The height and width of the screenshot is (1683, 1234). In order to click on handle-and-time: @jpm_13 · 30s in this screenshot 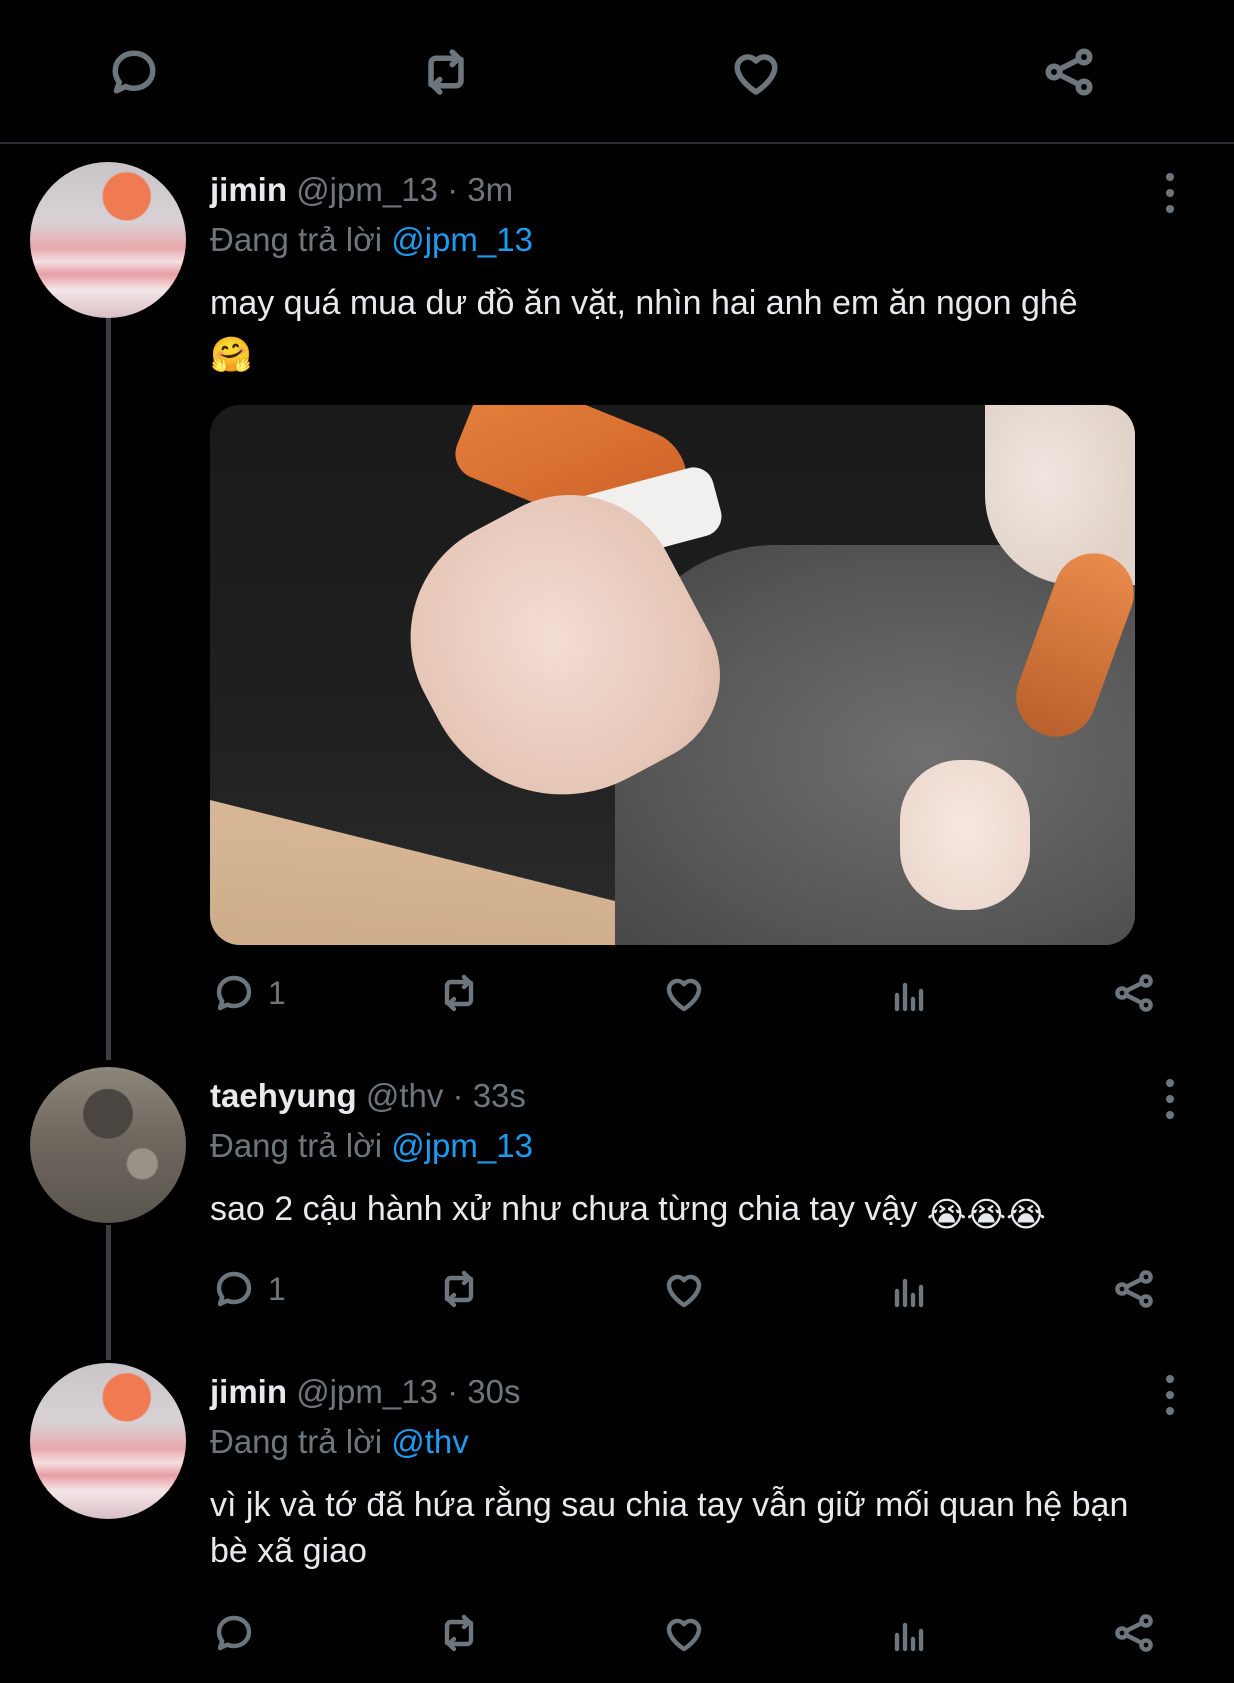, I will do `click(408, 1391)`.